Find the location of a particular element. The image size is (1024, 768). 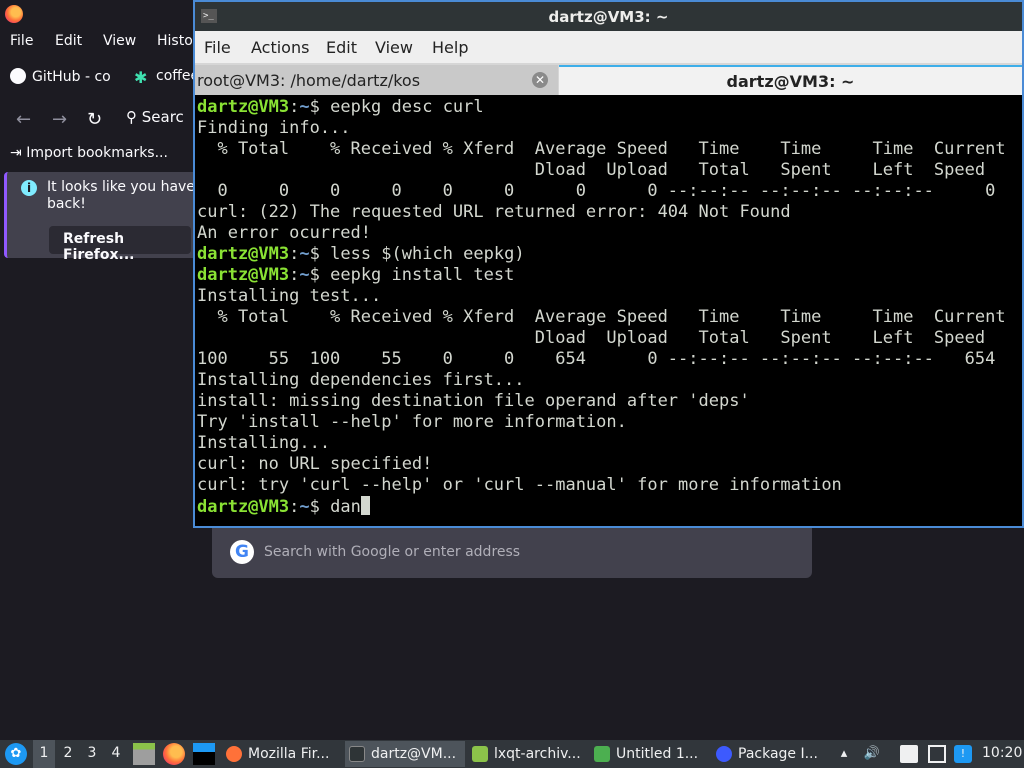

reload-icon: ↻ is located at coordinates (94, 119).